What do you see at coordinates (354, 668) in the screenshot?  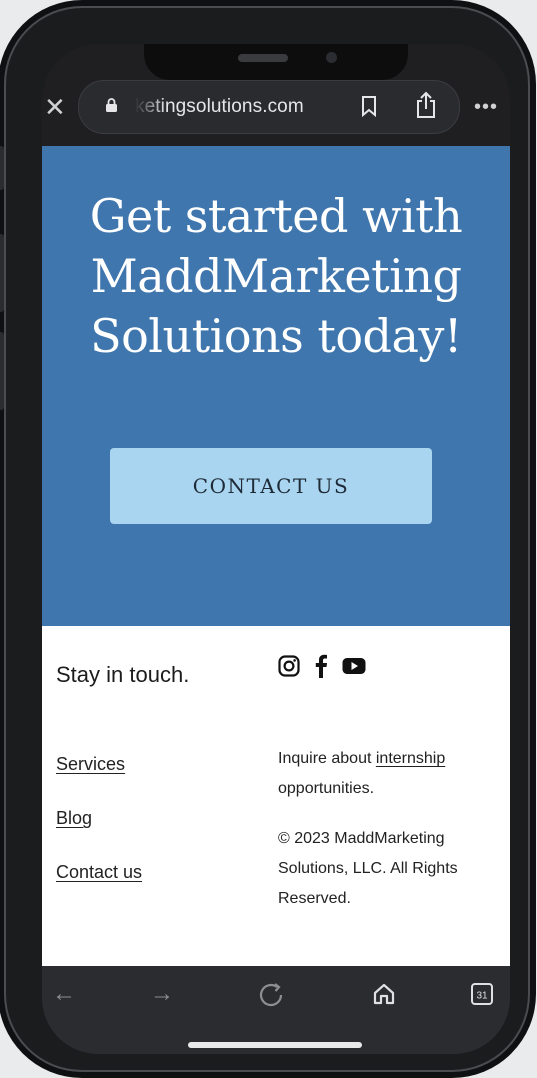 I see `youtube-icon` at bounding box center [354, 668].